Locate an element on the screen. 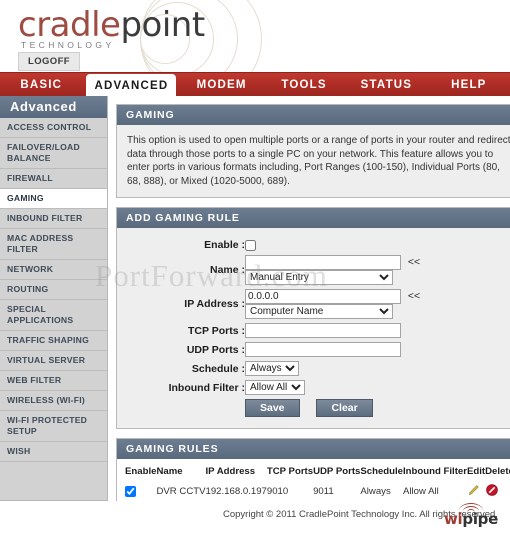 This screenshot has width=510, height=535. buttons-cell: Save Clear is located at coordinates (377, 408).